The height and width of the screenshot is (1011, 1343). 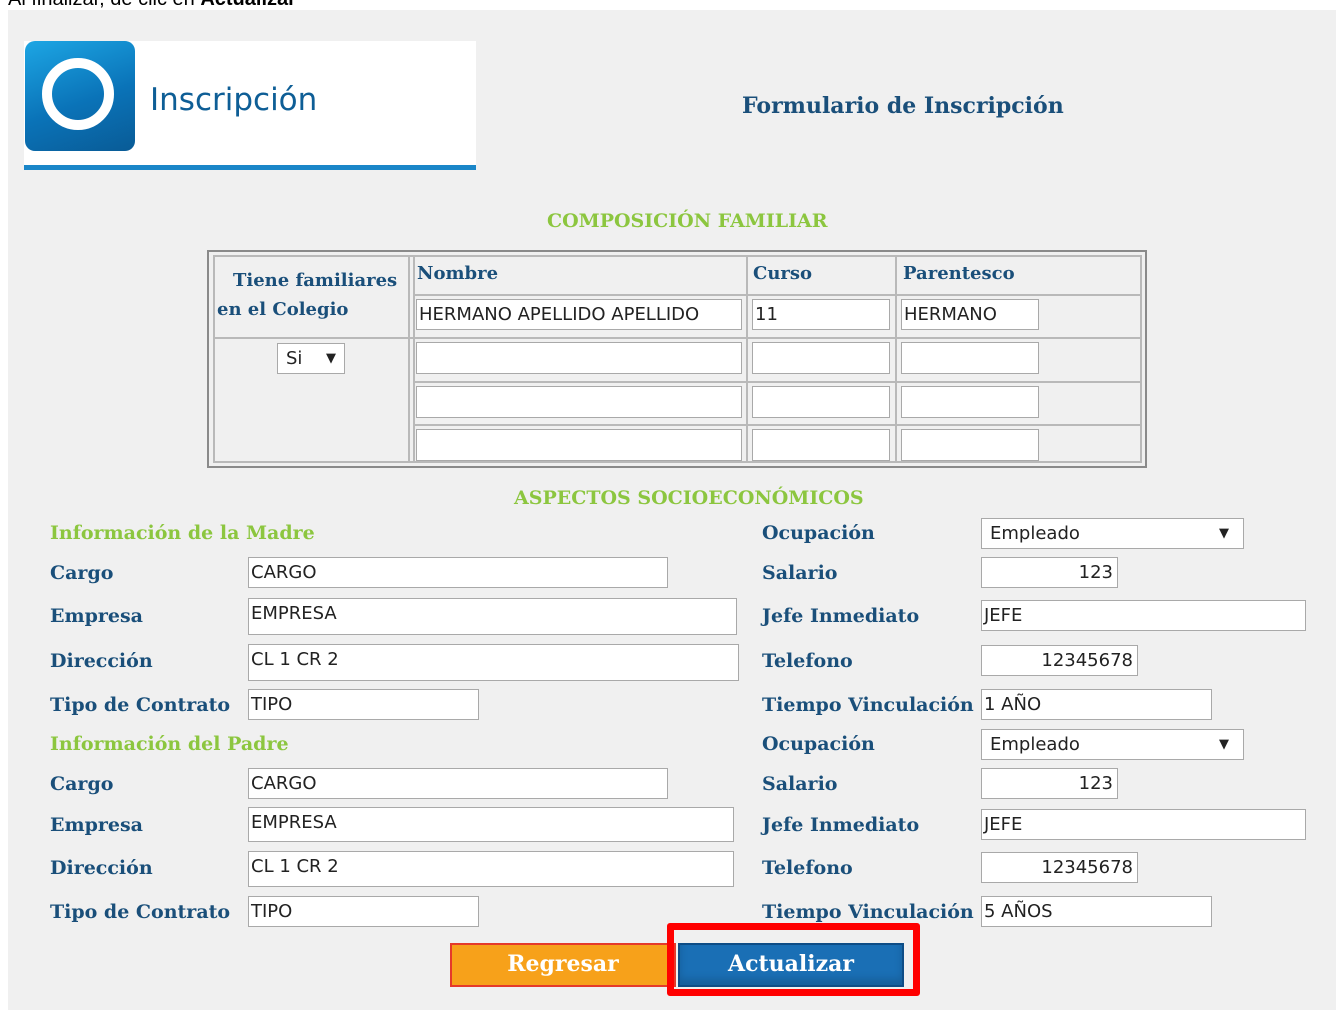 I want to click on mother-direccion-label: Dirección, so click(x=101, y=661).